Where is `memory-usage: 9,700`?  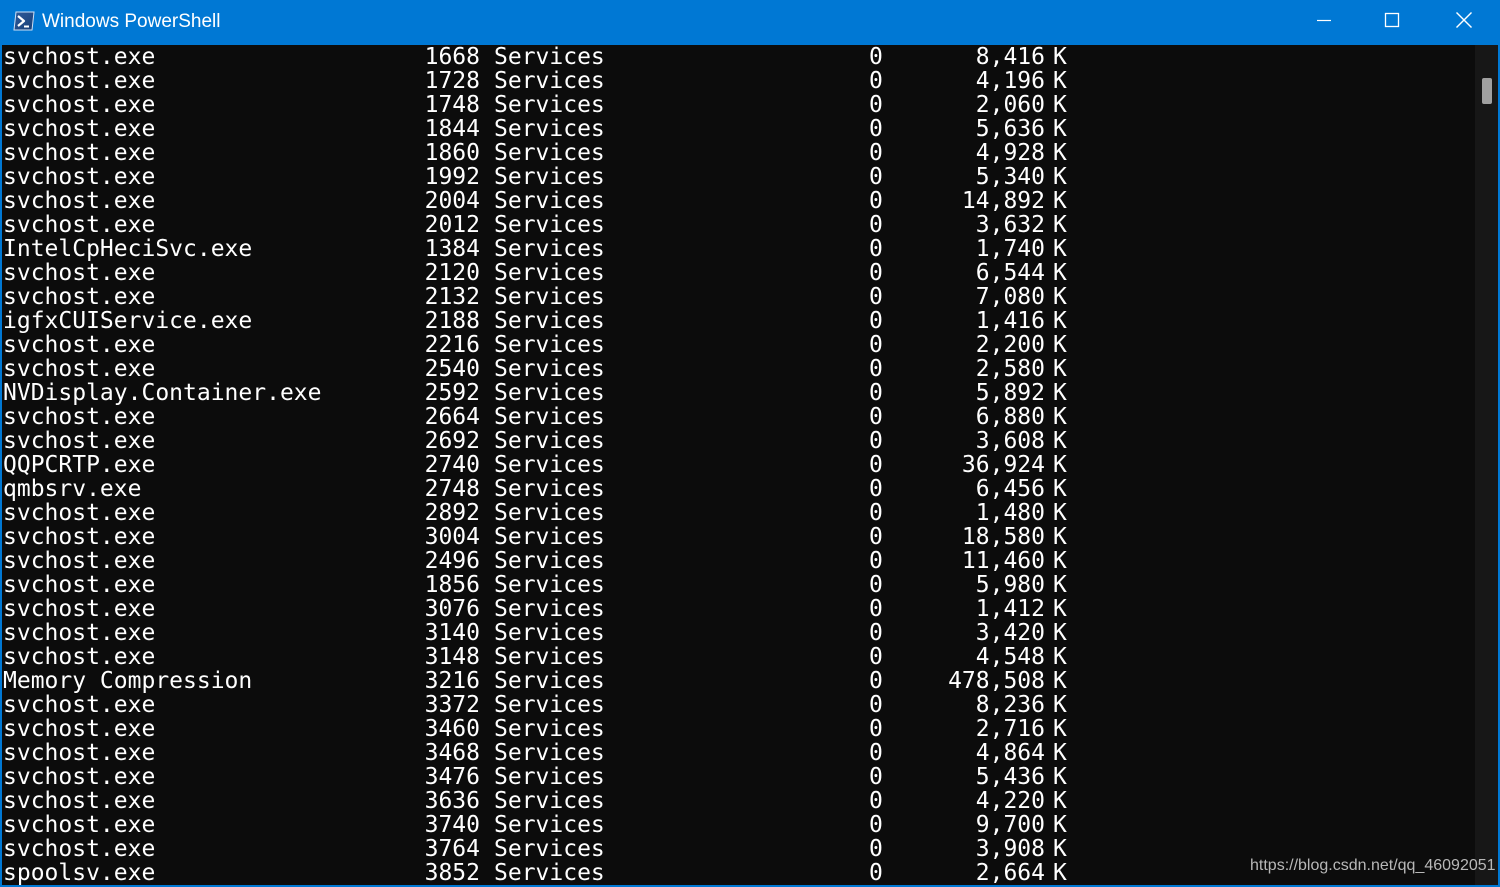
memory-usage: 9,700 is located at coordinates (1010, 825).